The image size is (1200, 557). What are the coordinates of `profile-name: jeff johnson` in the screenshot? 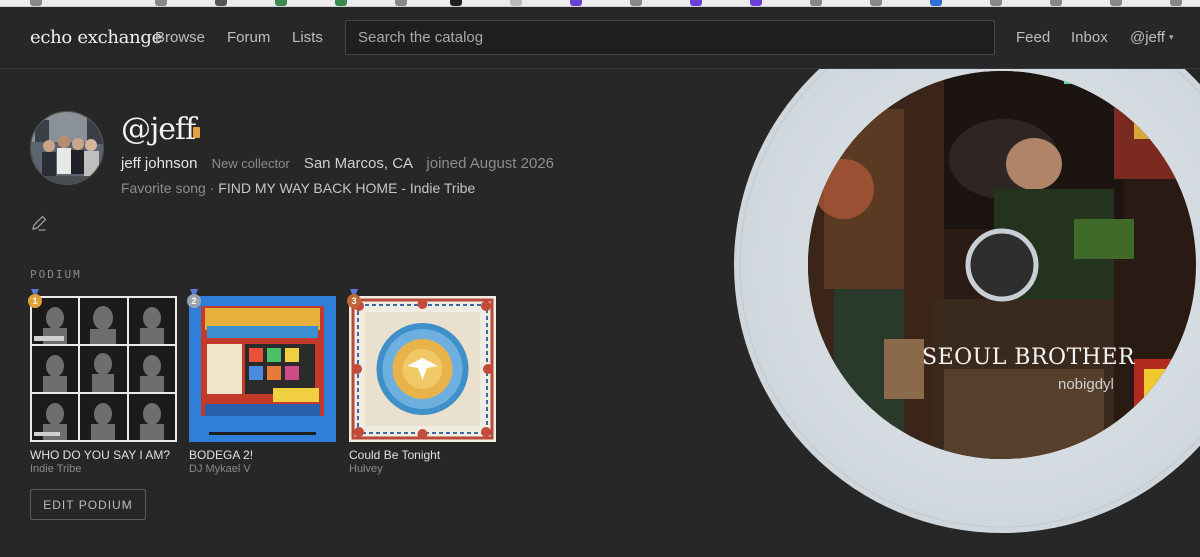 It's located at (159, 163).